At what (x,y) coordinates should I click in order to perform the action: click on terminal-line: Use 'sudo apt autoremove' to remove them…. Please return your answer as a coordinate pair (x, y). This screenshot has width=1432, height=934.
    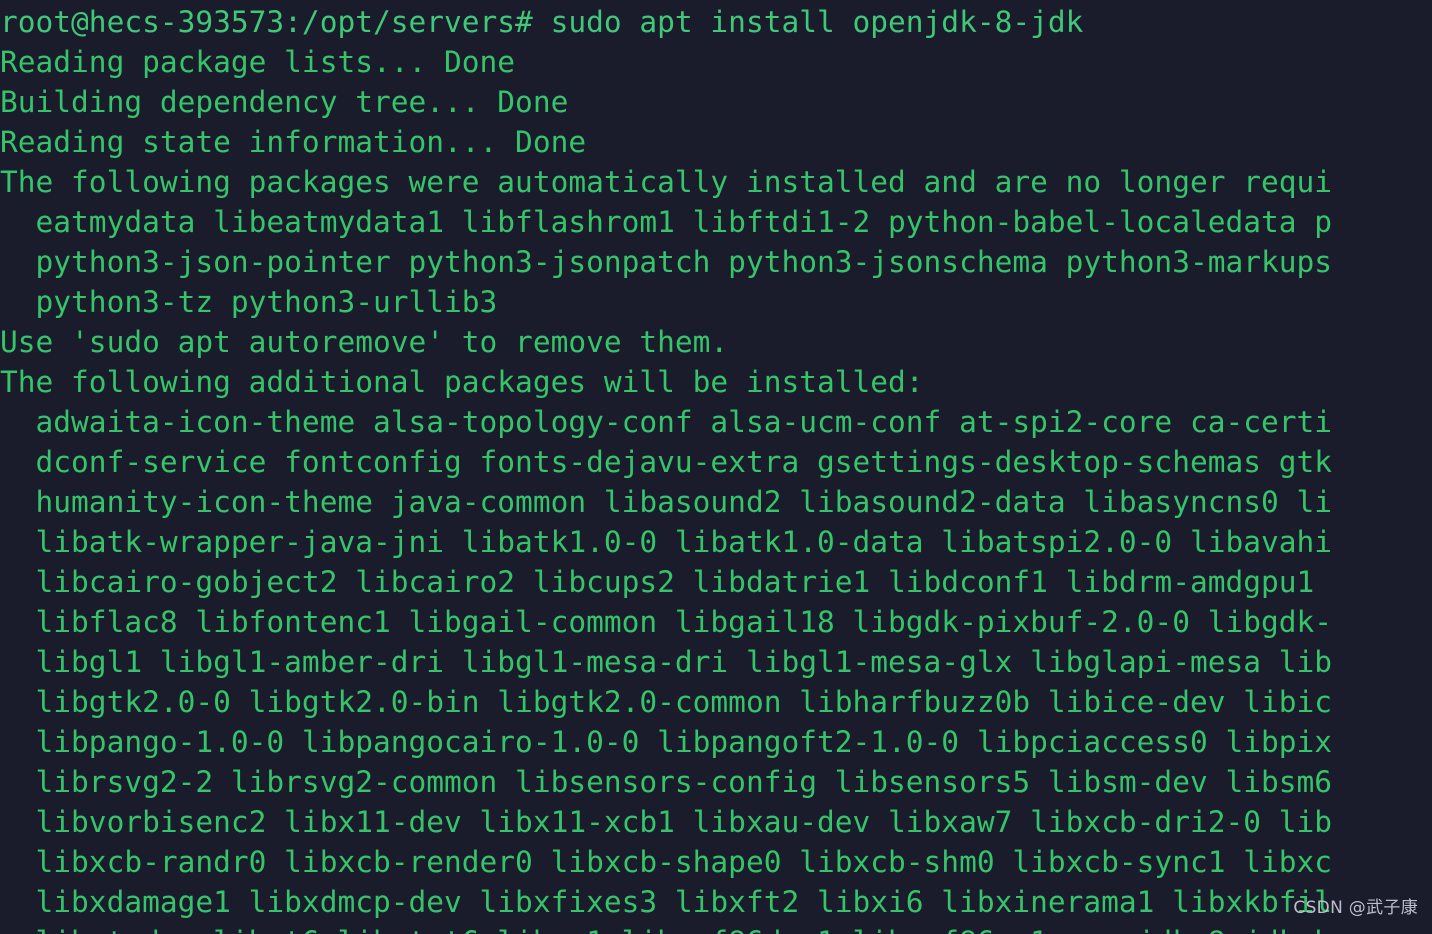
    Looking at the image, I should click on (364, 342).